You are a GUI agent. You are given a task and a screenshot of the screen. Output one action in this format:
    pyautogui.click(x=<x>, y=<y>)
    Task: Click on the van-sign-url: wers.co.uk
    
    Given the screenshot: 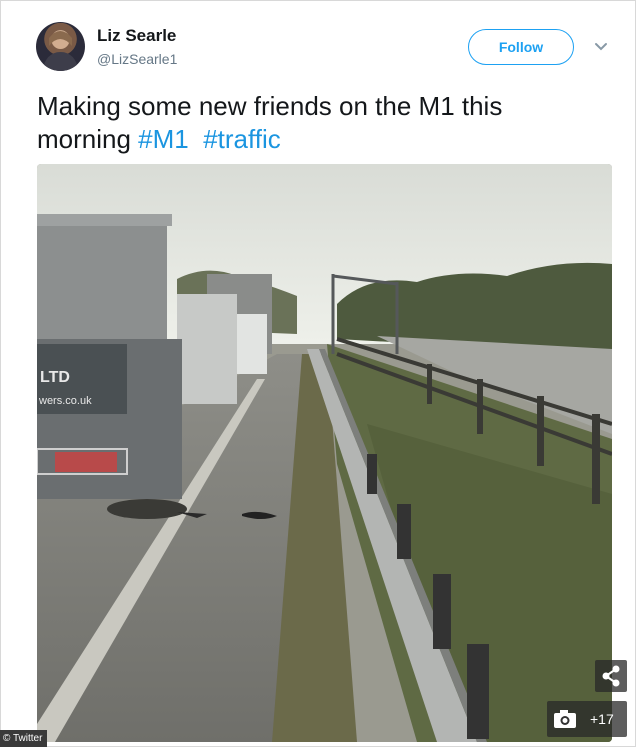 What is the action you would take?
    pyautogui.click(x=65, y=401)
    